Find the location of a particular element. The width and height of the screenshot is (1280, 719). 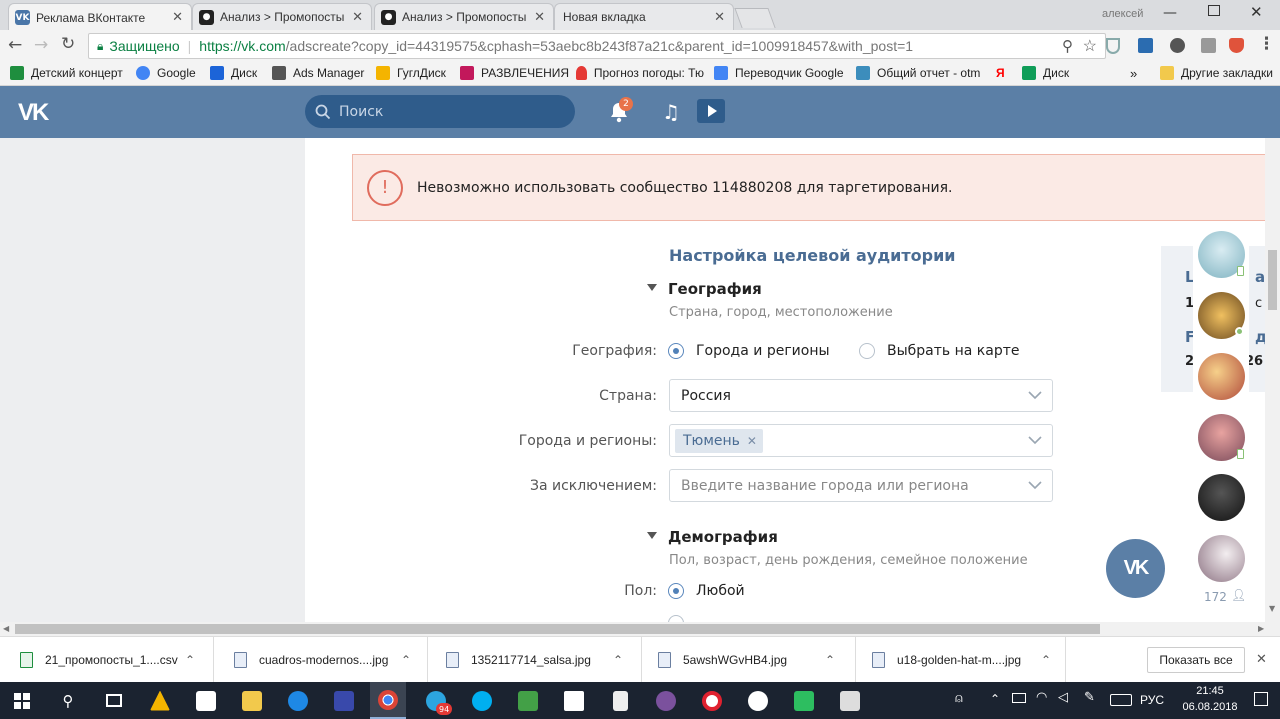

geo-map-radio is located at coordinates (867, 351).